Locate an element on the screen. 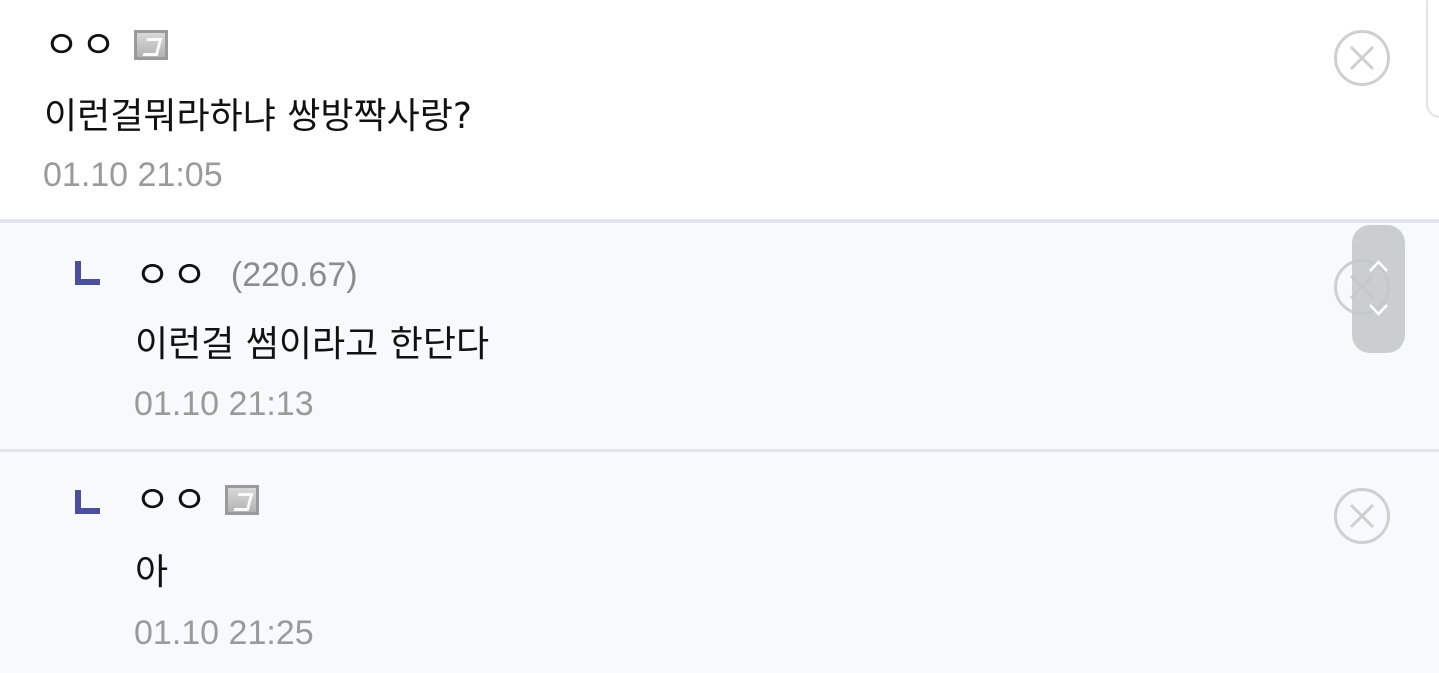  comment-author-row: ㅇㅇ (220.67) is located at coordinates (246, 275).